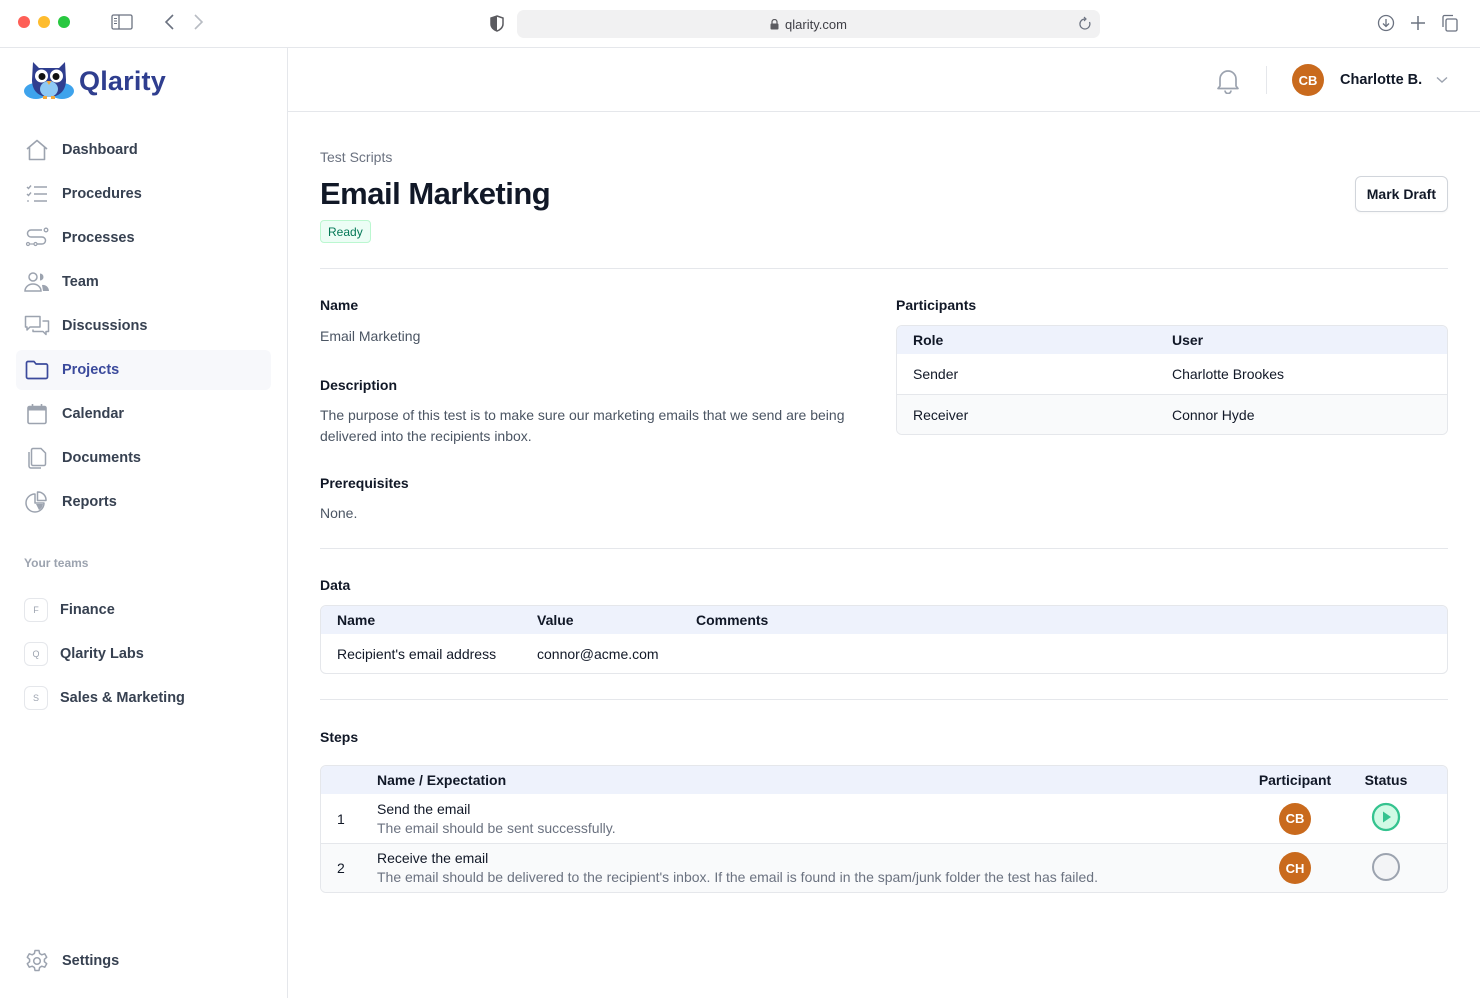  What do you see at coordinates (143, 502) in the screenshot?
I see `sidebar-item-reports: Reports` at bounding box center [143, 502].